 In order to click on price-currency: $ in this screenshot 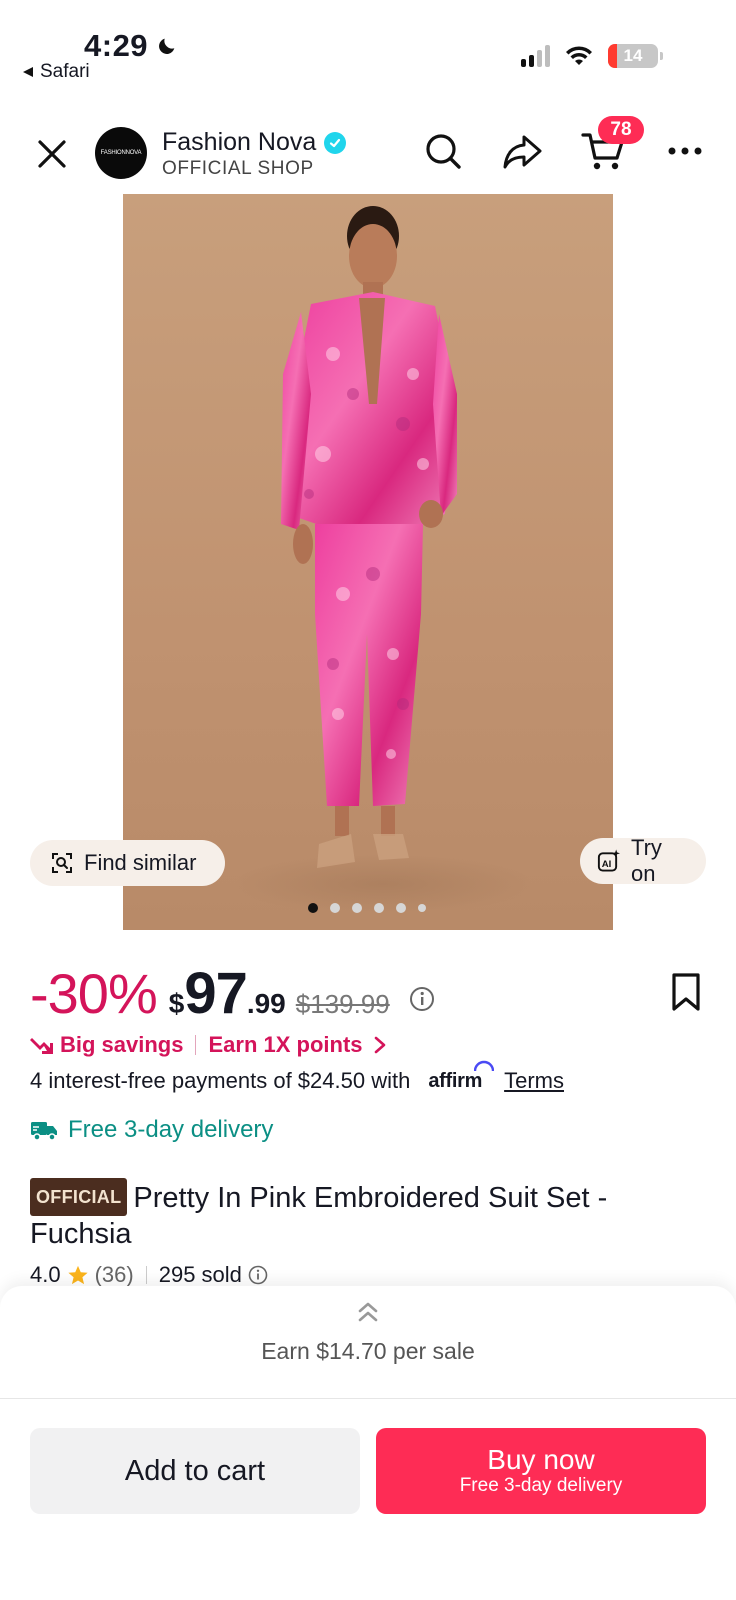, I will do `click(176, 1003)`.